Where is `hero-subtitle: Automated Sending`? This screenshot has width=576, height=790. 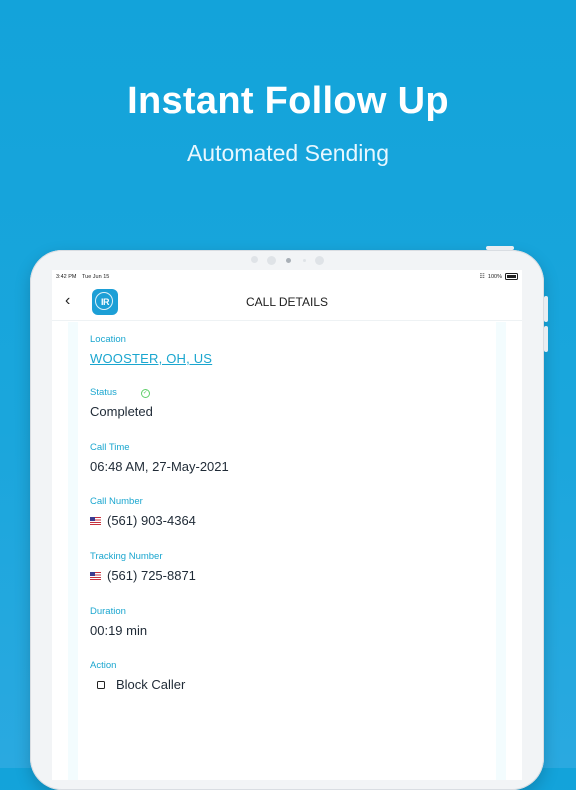 hero-subtitle: Automated Sending is located at coordinates (288, 153).